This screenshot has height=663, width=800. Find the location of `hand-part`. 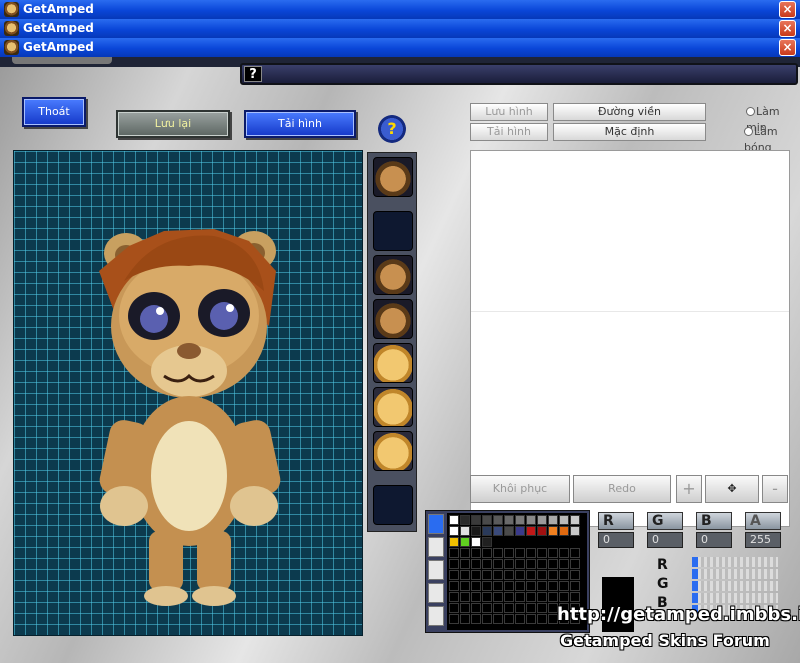

hand-part is located at coordinates (393, 275).